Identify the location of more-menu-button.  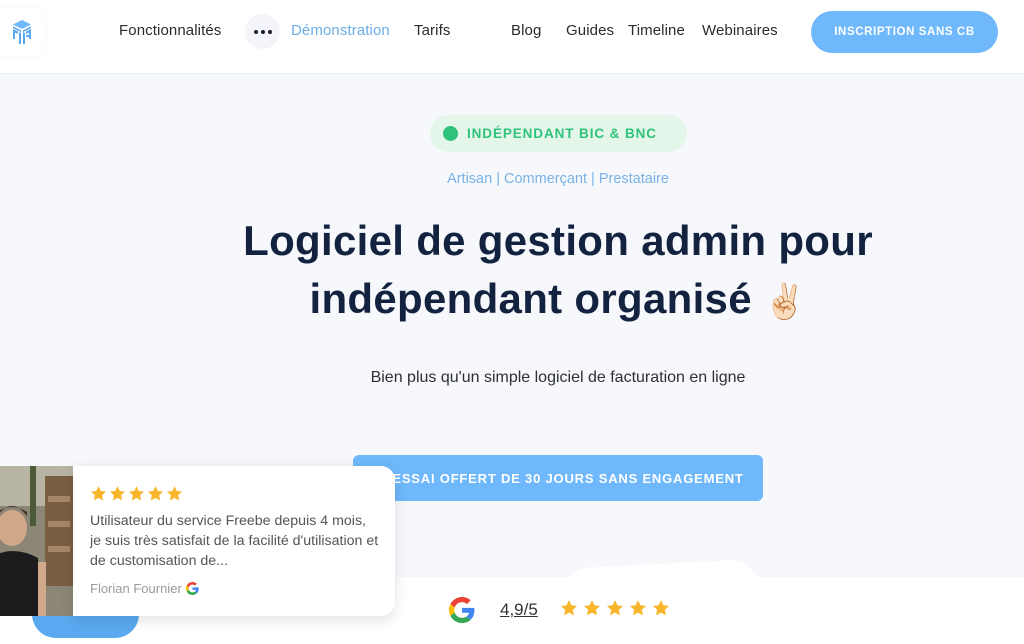
(262, 31).